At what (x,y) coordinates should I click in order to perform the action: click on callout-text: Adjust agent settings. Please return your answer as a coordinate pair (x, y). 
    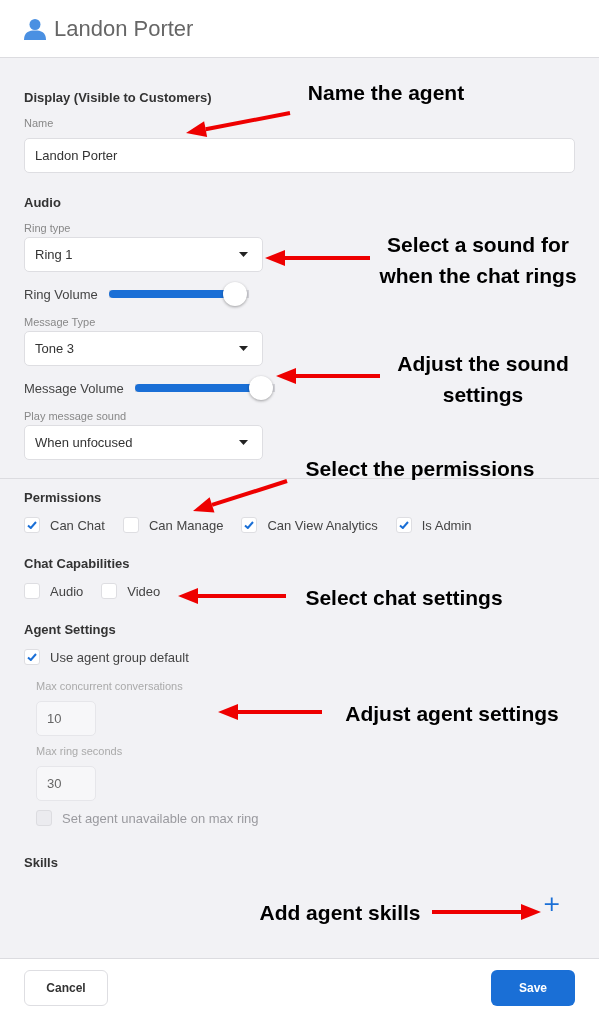
    Looking at the image, I should click on (452, 714).